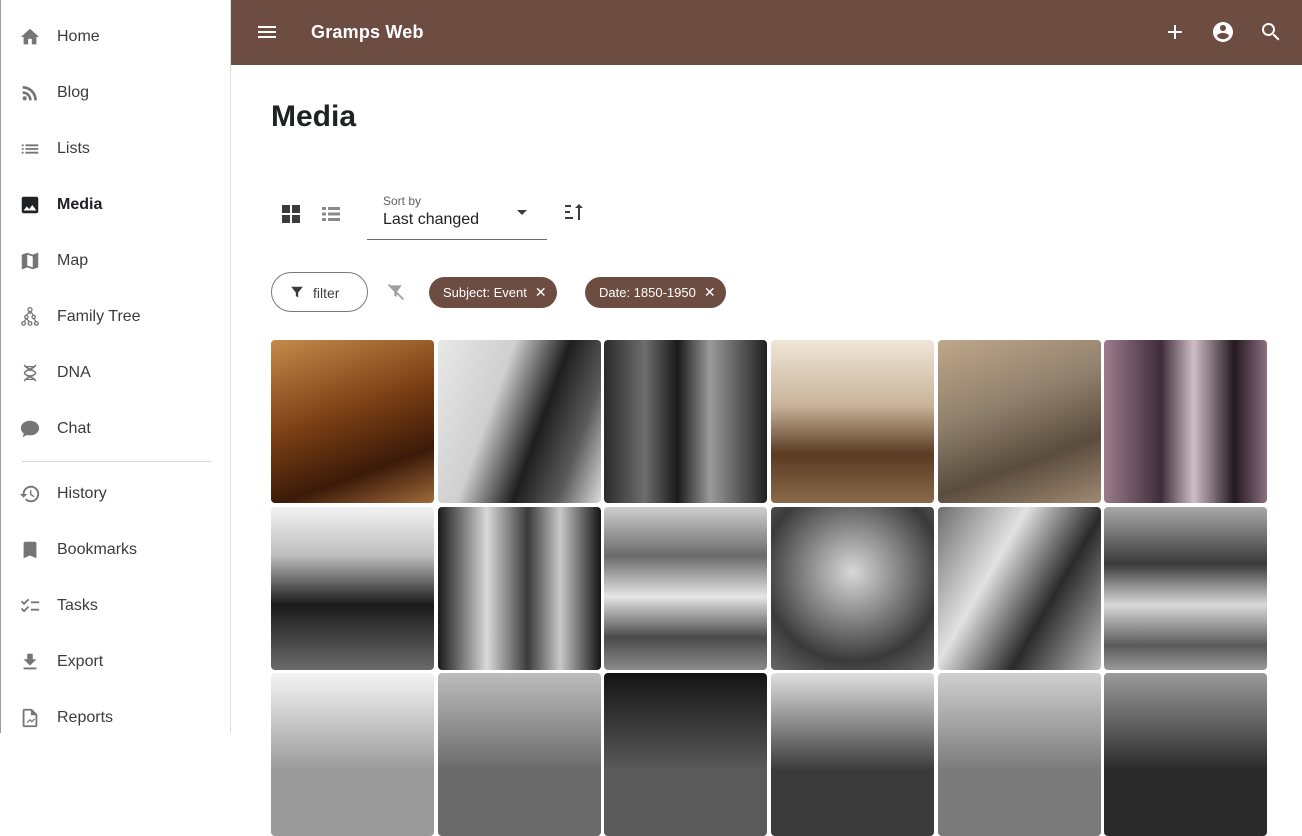 The width and height of the screenshot is (1302, 836). I want to click on sidebar-item-dna: DNA, so click(115, 373).